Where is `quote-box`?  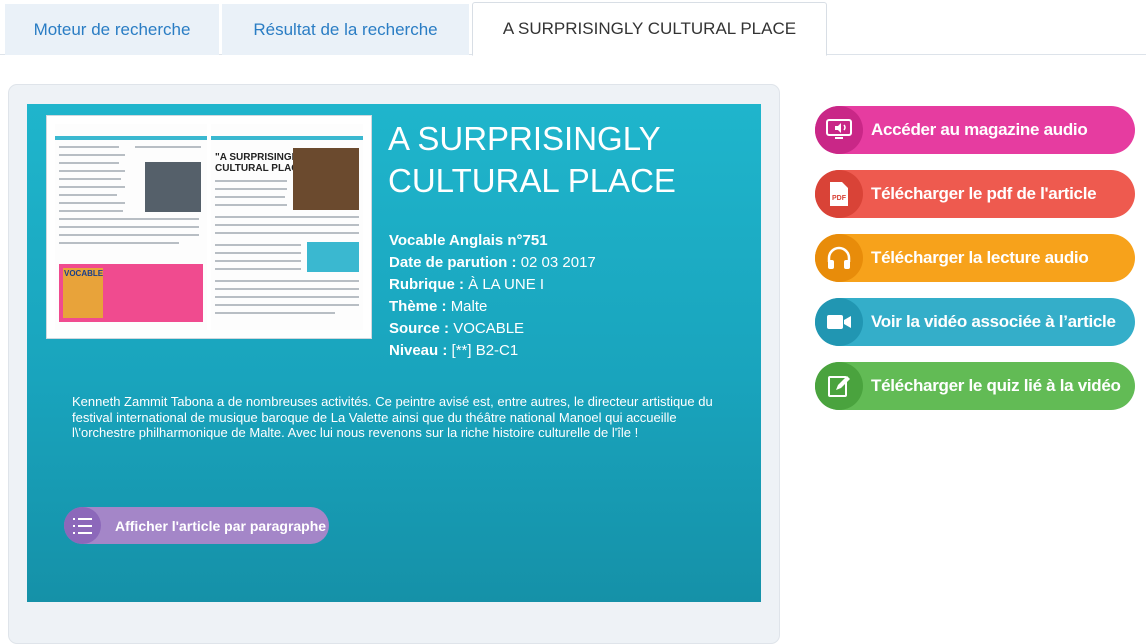
quote-box is located at coordinates (333, 257).